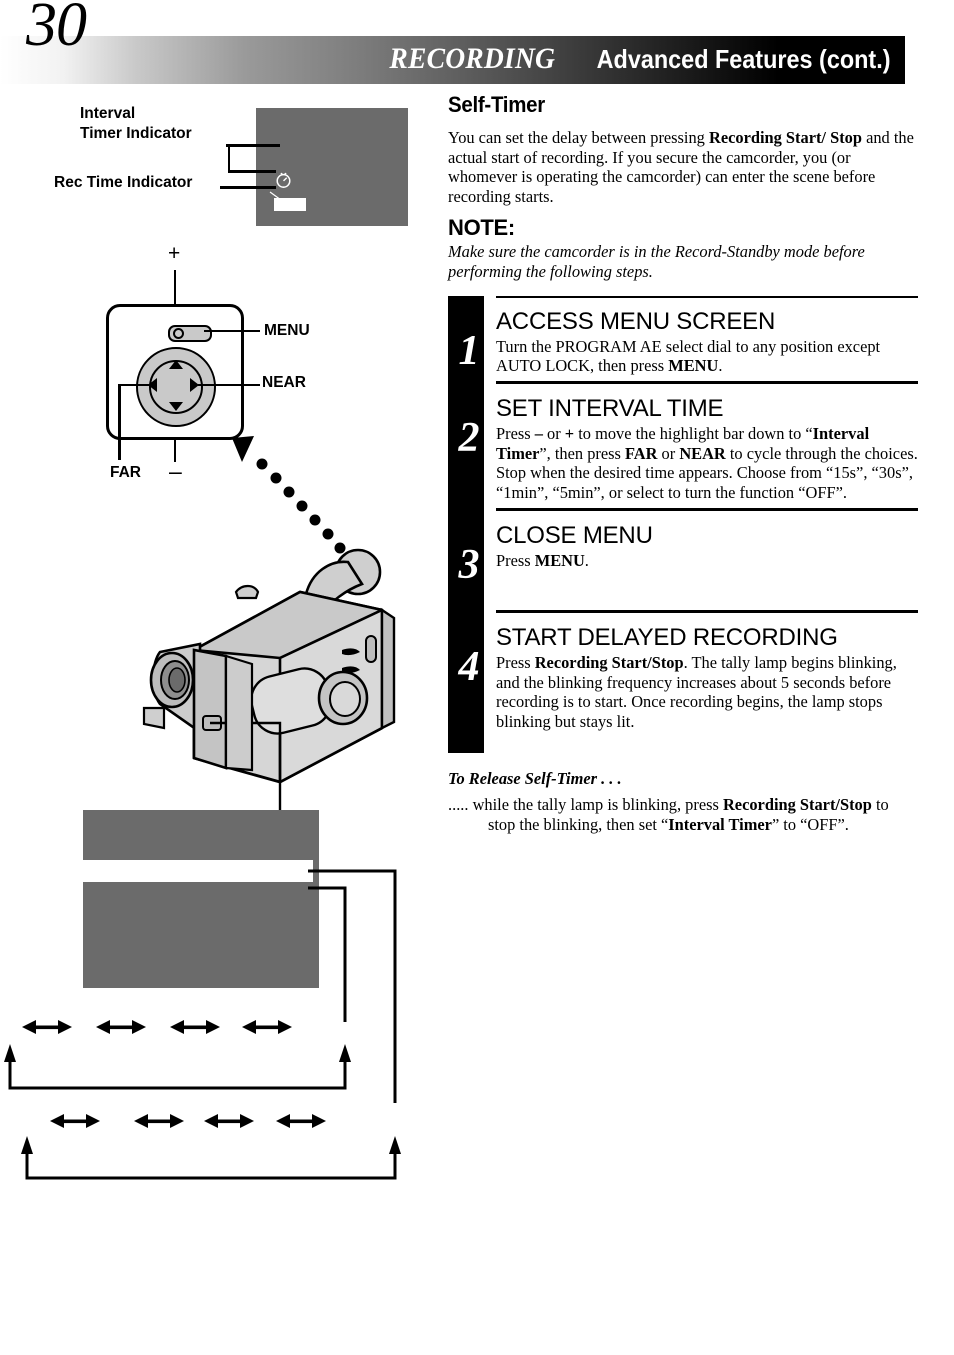 This screenshot has height=1355, width=954. Describe the element at coordinates (108, 113) in the screenshot. I see `label-interval-line1: Interval` at that location.